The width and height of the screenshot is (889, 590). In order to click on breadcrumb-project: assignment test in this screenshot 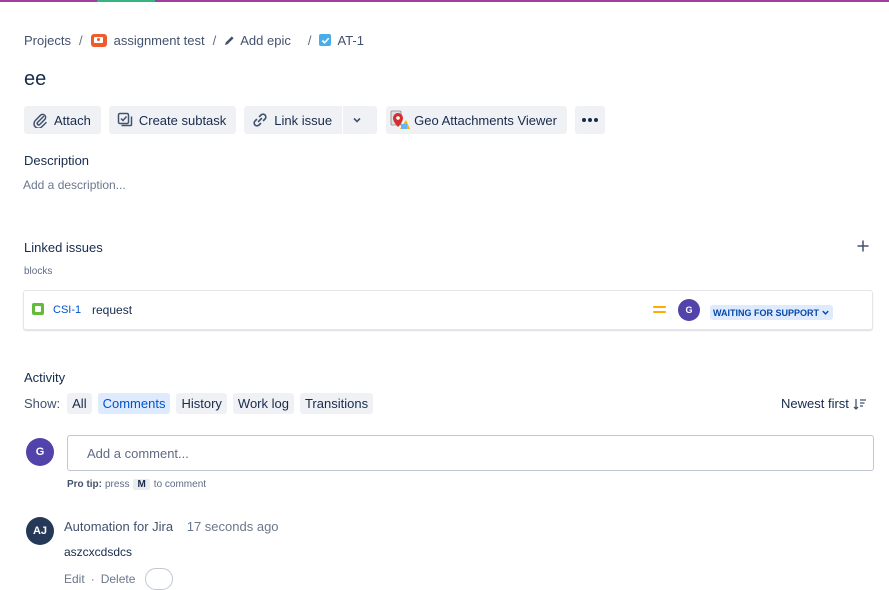, I will do `click(159, 40)`.